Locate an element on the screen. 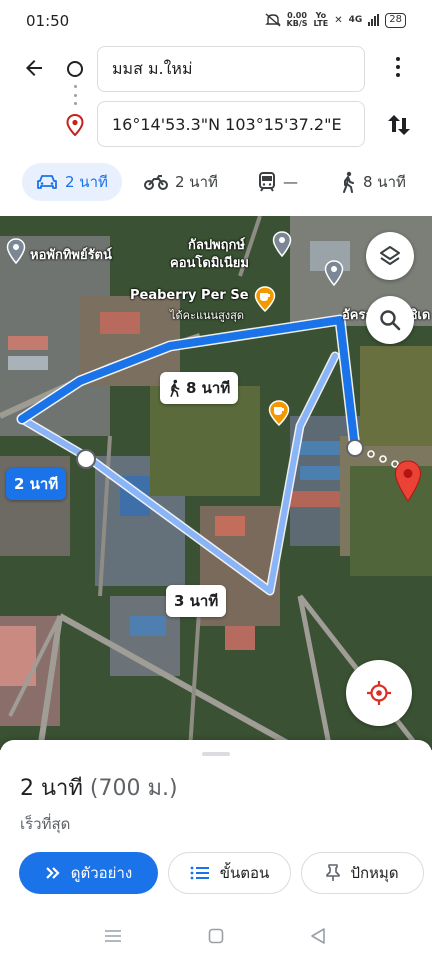 Image resolution: width=432 pixels, height=960 pixels. back-nav-button is located at coordinates (318, 936).